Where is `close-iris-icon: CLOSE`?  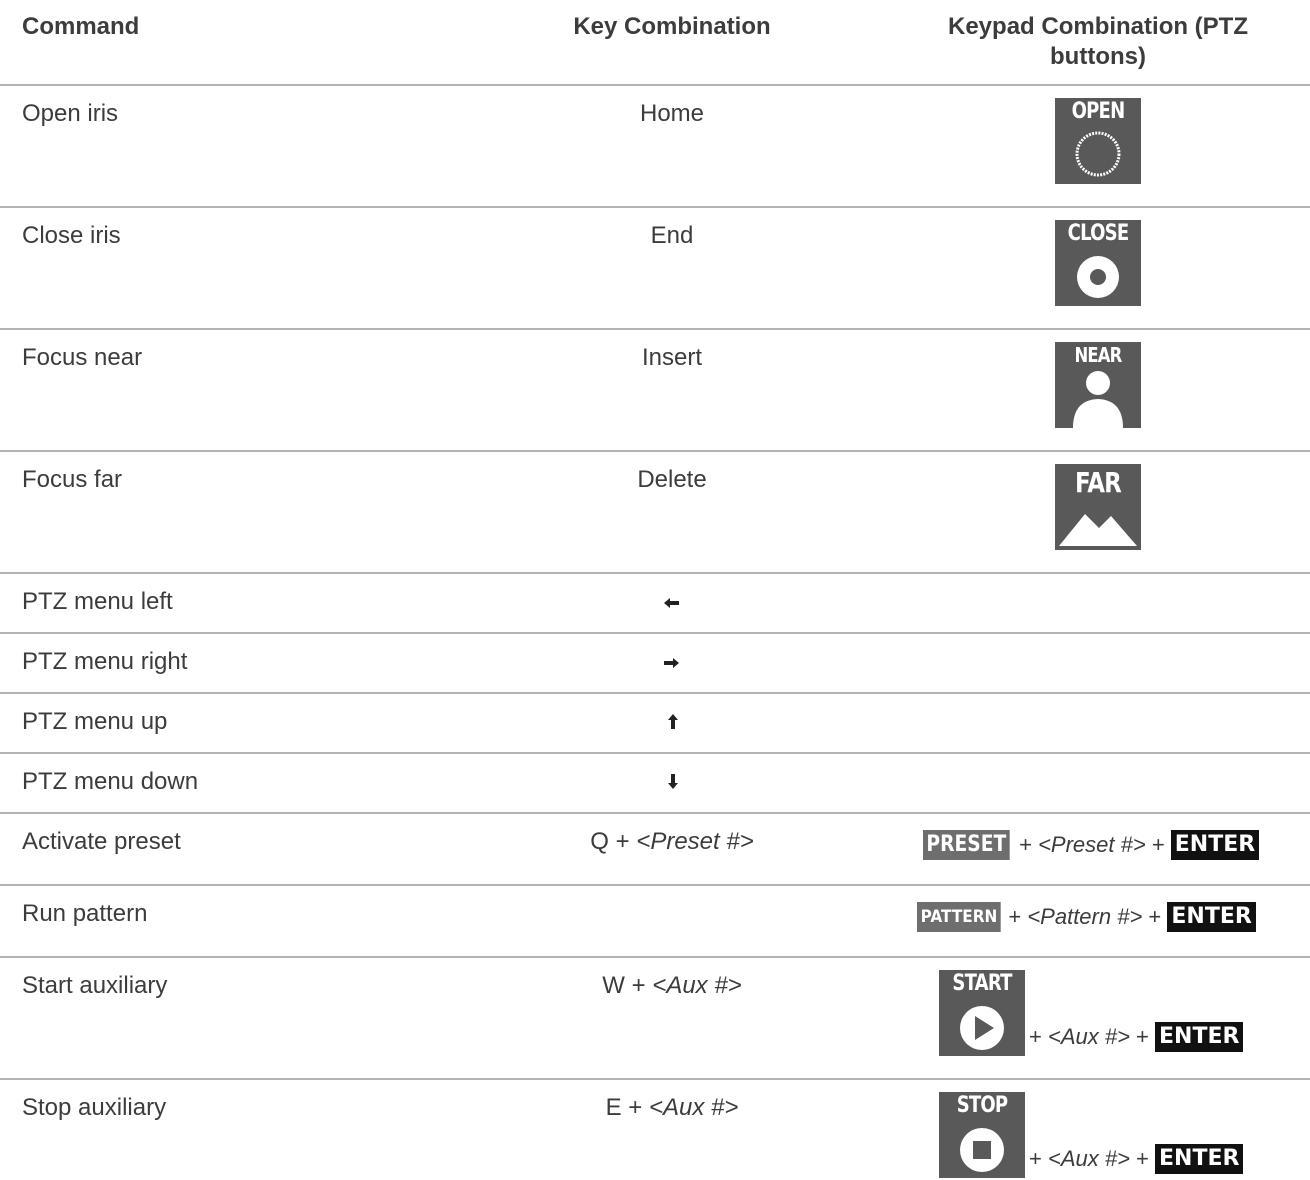 close-iris-icon: CLOSE is located at coordinates (1098, 263).